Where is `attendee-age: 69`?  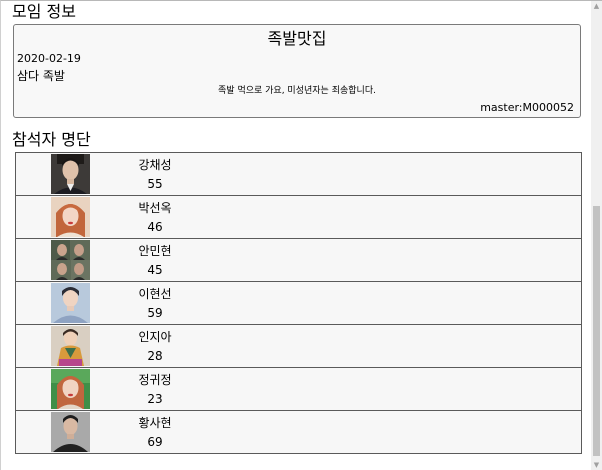
attendee-age: 69 is located at coordinates (155, 442).